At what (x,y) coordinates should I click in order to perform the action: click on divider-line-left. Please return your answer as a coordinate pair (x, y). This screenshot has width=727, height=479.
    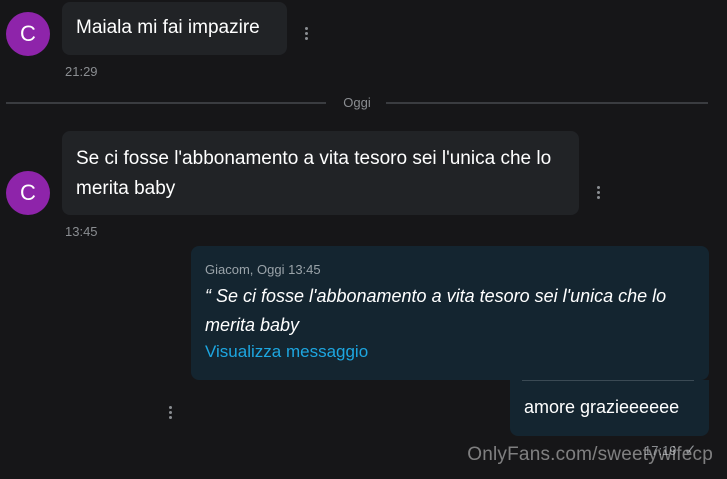
    Looking at the image, I should click on (166, 103).